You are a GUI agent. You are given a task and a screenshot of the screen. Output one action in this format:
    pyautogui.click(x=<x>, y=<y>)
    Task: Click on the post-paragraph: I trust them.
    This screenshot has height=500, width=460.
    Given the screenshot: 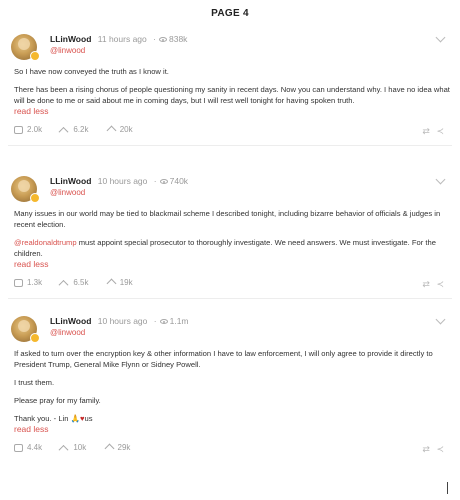 What is the action you would take?
    pyautogui.click(x=34, y=382)
    